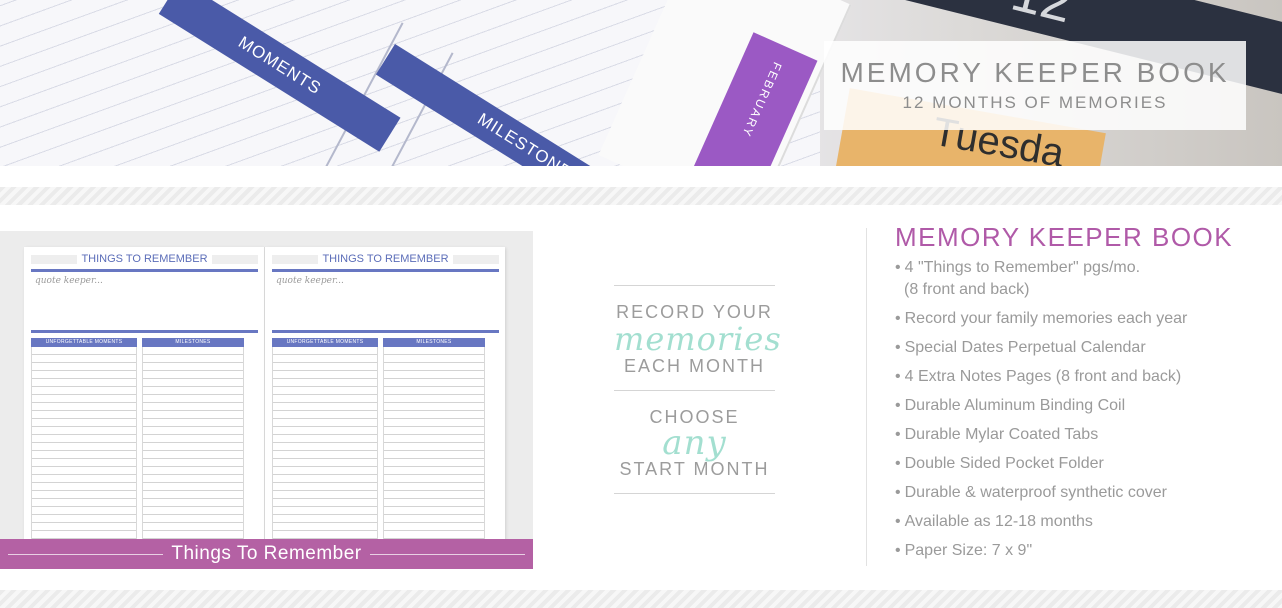  What do you see at coordinates (641, 196) in the screenshot?
I see `stripe-divider-top` at bounding box center [641, 196].